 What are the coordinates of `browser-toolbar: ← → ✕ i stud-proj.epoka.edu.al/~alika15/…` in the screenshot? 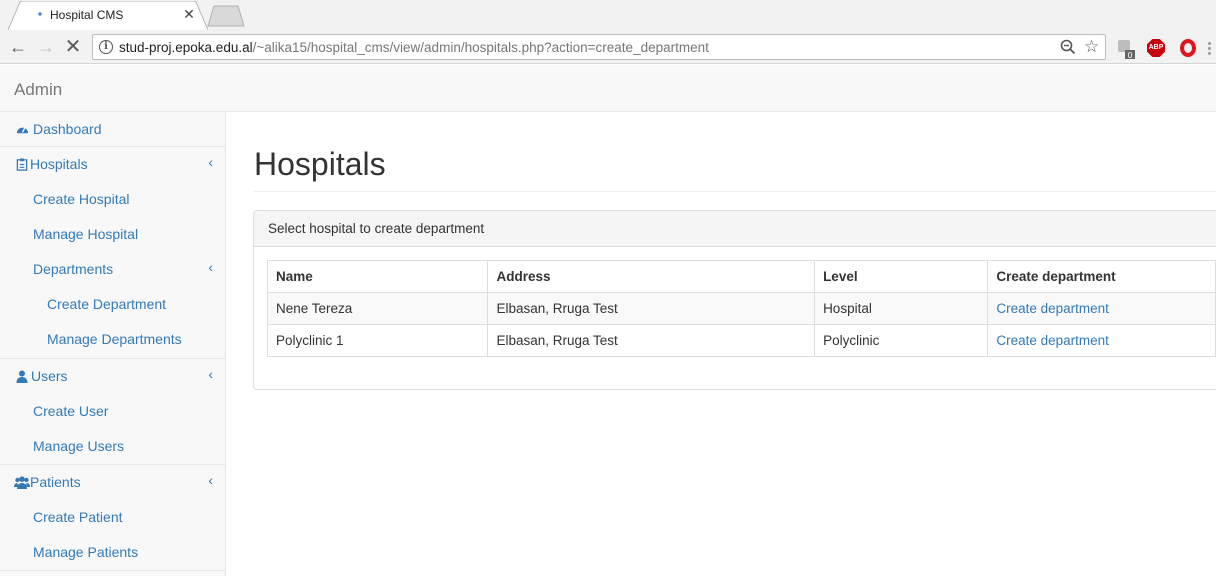 It's located at (608, 47).